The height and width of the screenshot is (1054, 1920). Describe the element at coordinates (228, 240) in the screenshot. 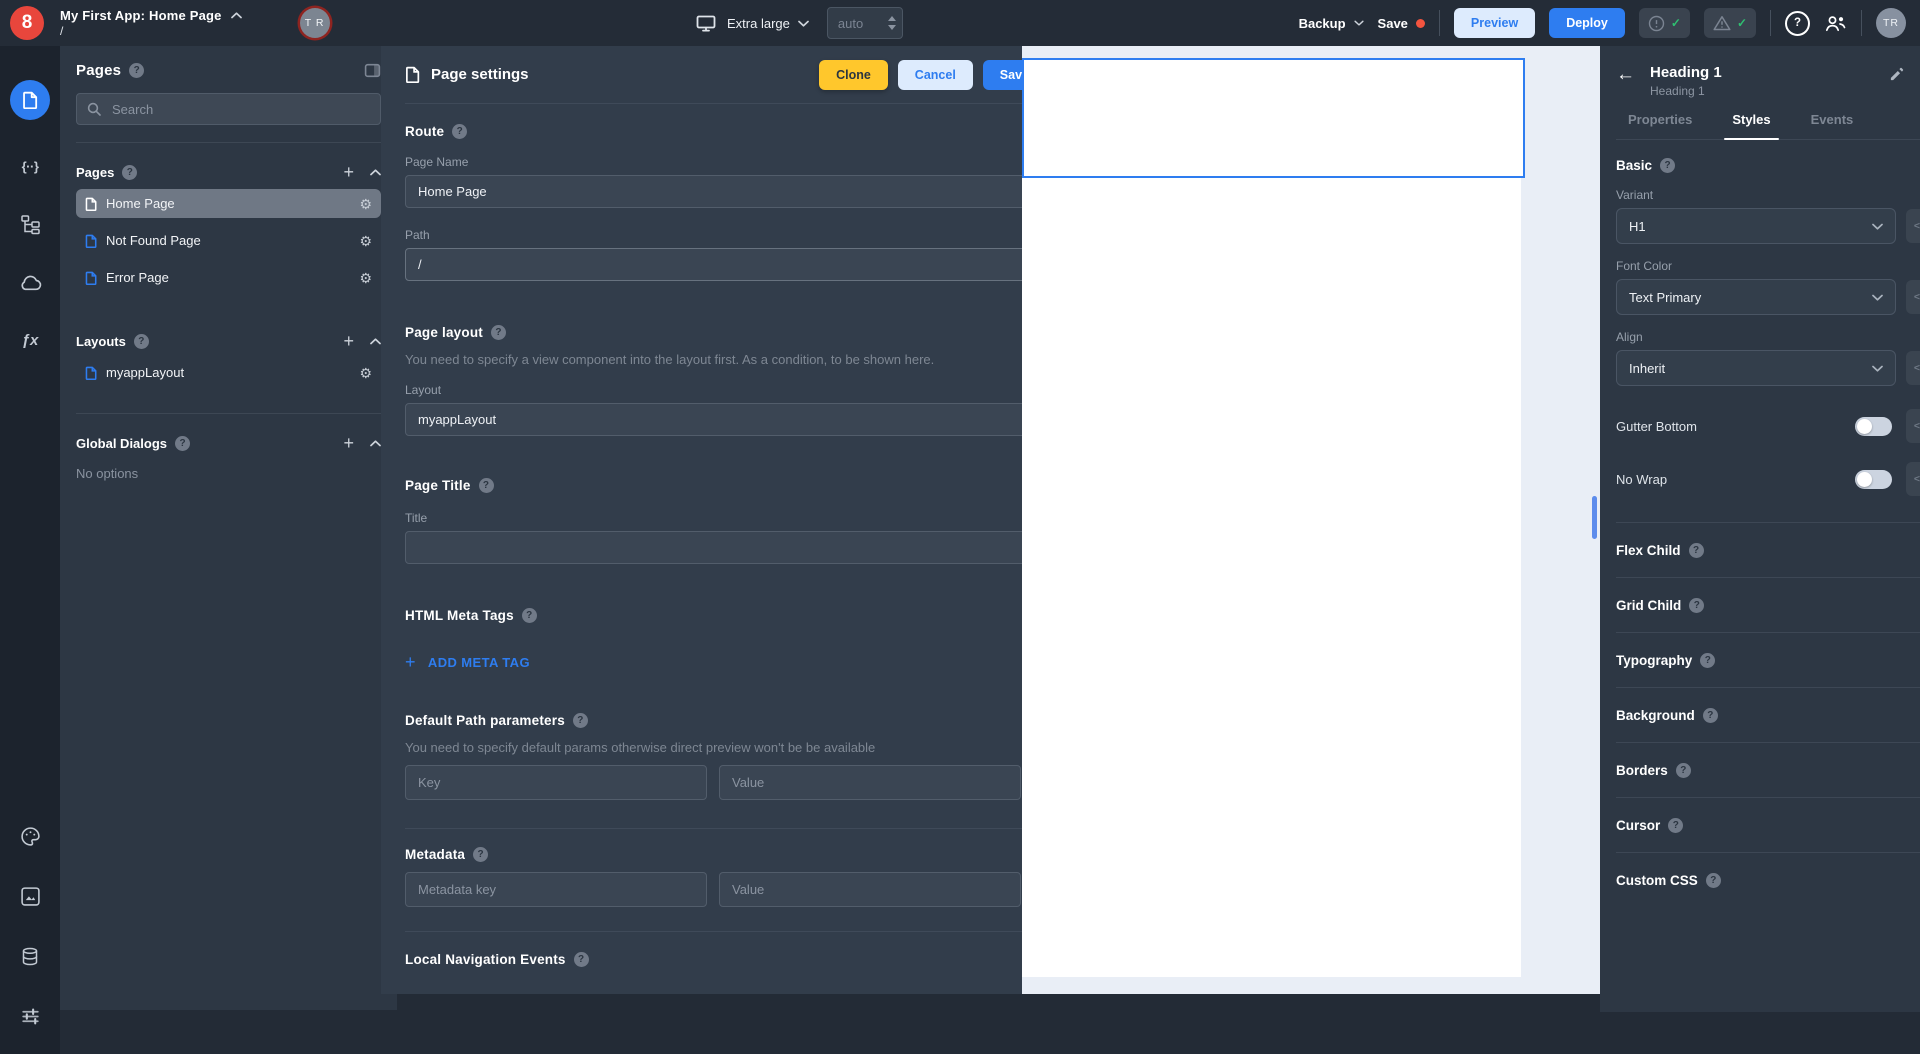

I see `page-list-item-not-found: Not Found Page ⚙` at that location.